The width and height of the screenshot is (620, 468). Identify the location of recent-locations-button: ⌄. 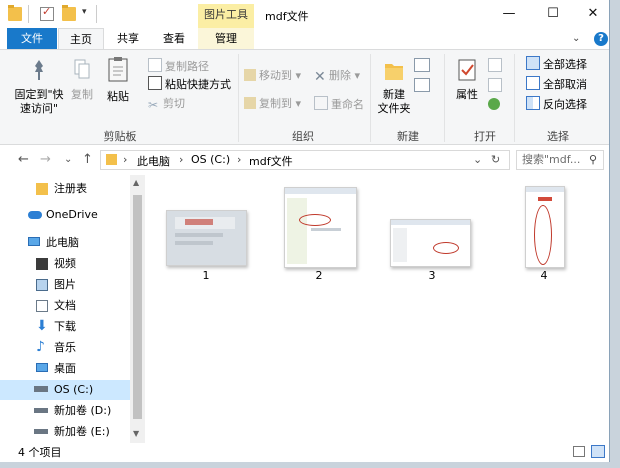
(68, 159).